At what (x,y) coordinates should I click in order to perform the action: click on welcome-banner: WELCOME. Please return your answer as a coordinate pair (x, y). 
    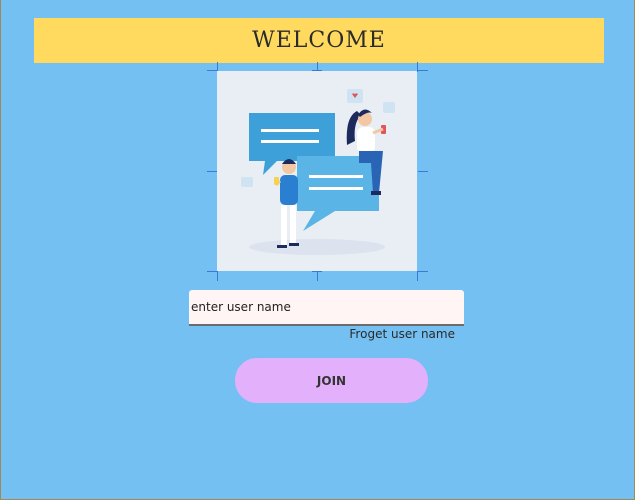
    Looking at the image, I should click on (319, 40).